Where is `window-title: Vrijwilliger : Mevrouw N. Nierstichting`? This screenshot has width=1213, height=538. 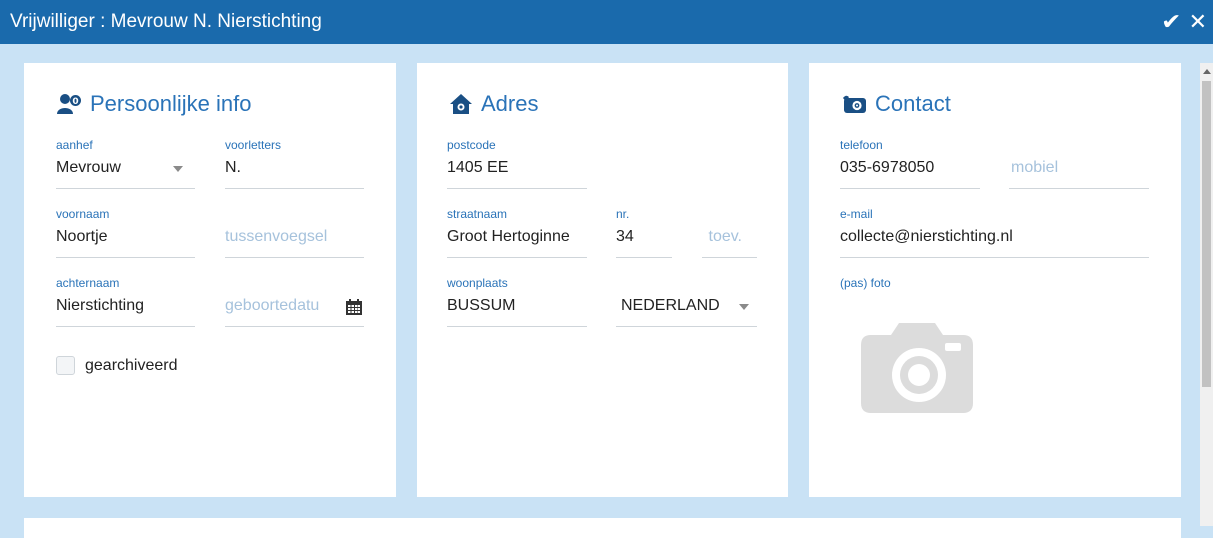
window-title: Vrijwilliger : Mevrouw N. Nierstichting is located at coordinates (166, 21).